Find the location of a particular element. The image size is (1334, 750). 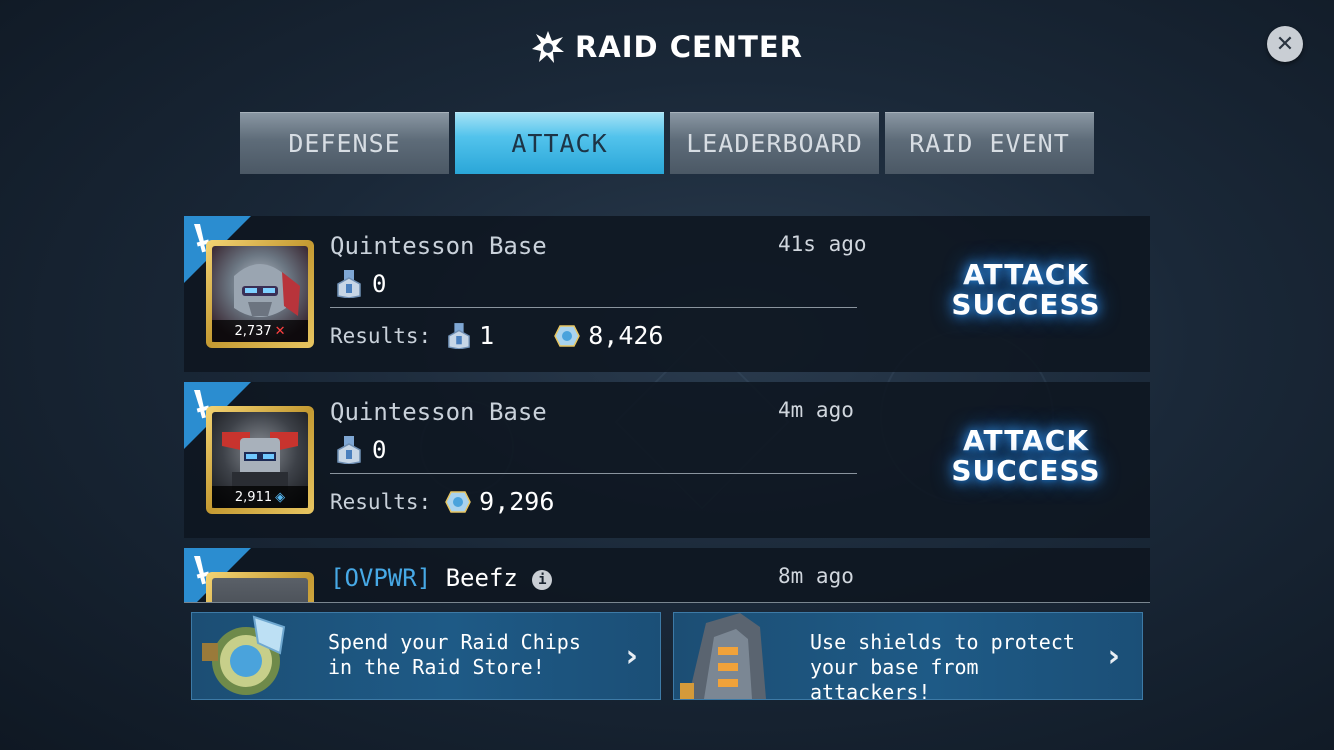

banner-text: Spend your Raid Chips in the Raid Store! is located at coordinates (454, 654).